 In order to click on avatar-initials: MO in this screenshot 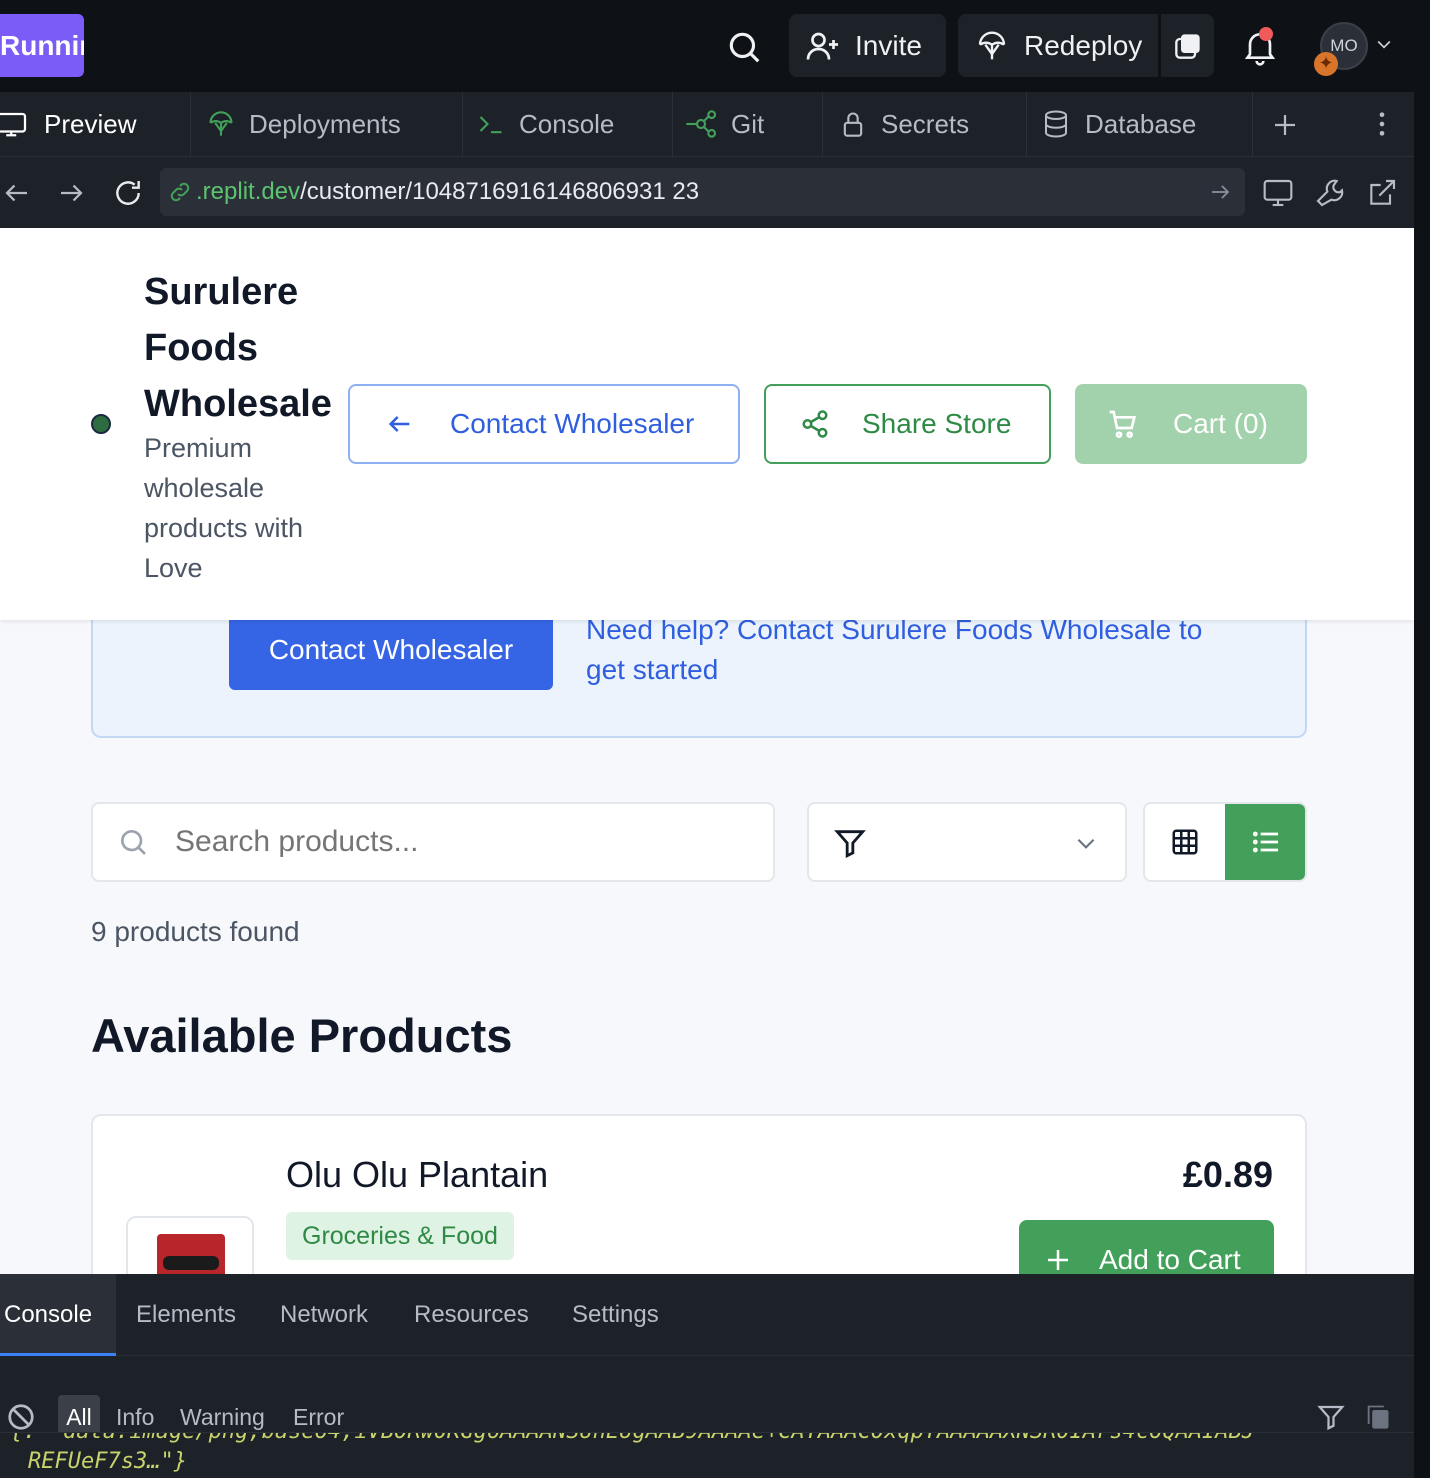, I will do `click(1344, 45)`.